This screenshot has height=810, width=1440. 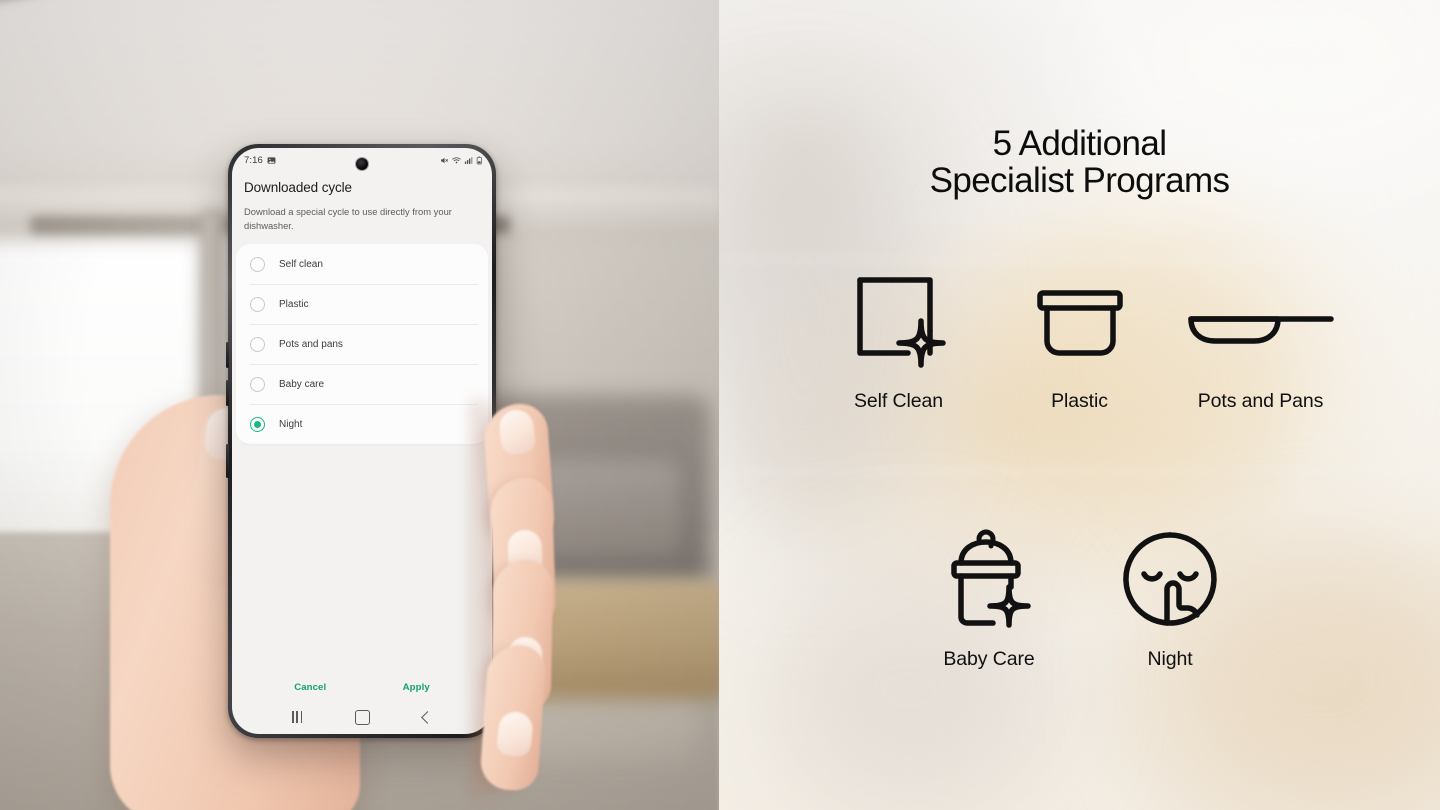 I want to click on program-label: Baby Care, so click(x=989, y=659).